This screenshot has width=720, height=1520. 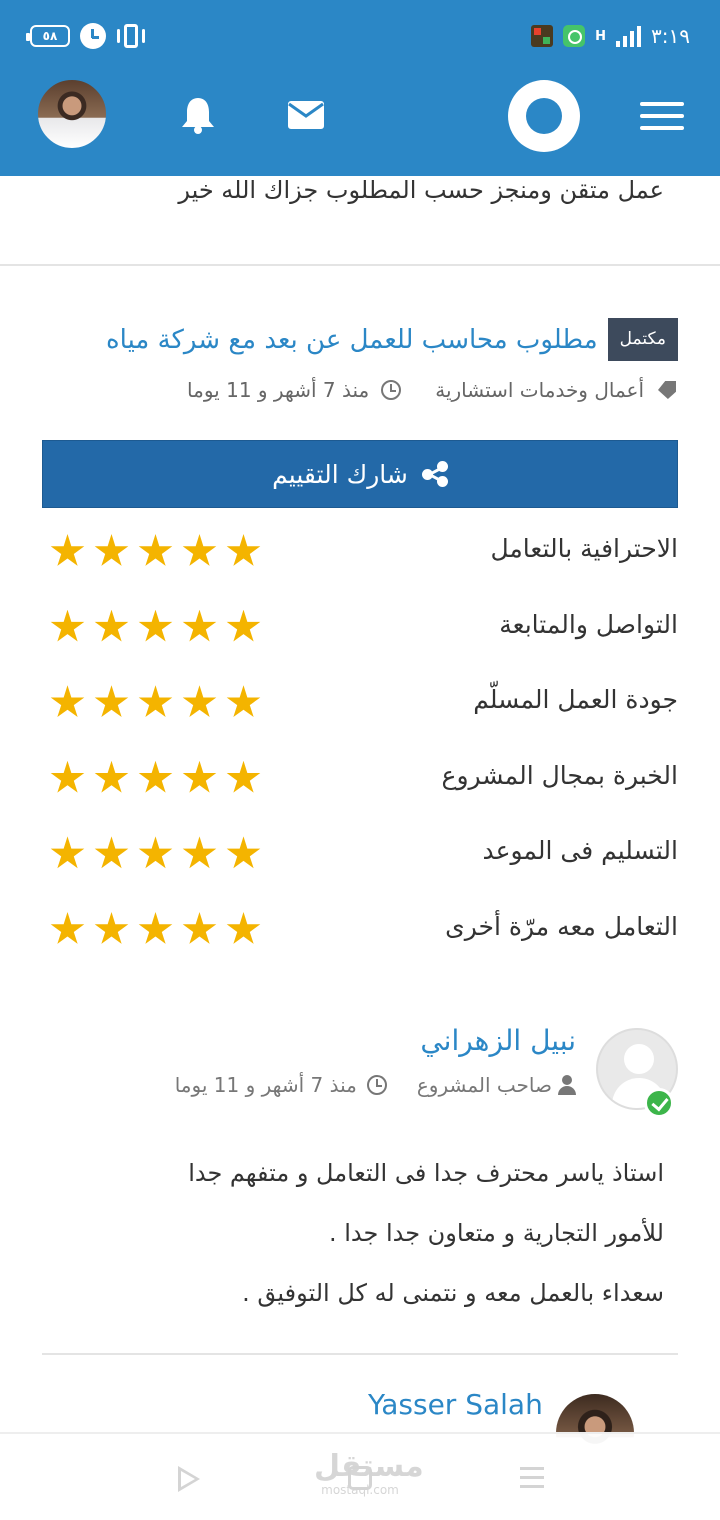 I want to click on rating-row: الاحترافية بالتعامل, so click(x=360, y=554).